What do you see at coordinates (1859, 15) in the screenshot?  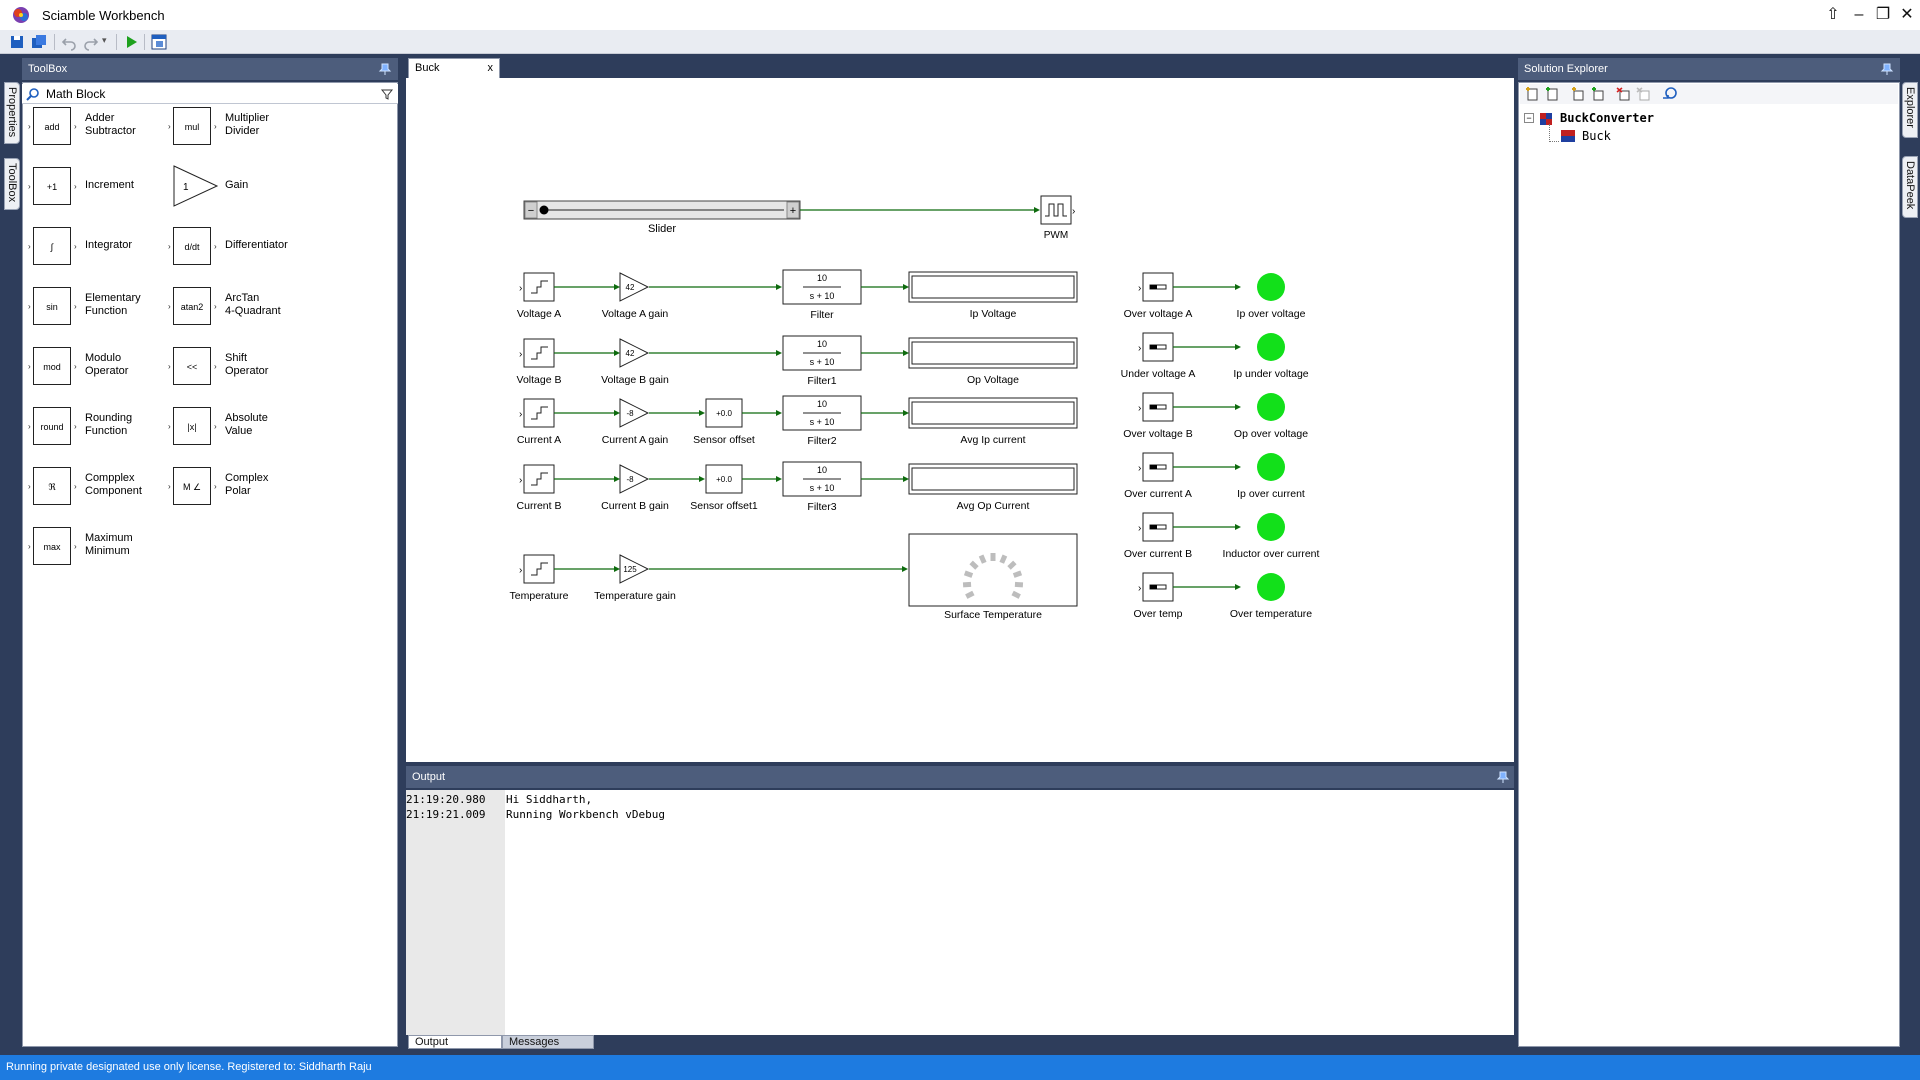 I see `minimize-button: –` at bounding box center [1859, 15].